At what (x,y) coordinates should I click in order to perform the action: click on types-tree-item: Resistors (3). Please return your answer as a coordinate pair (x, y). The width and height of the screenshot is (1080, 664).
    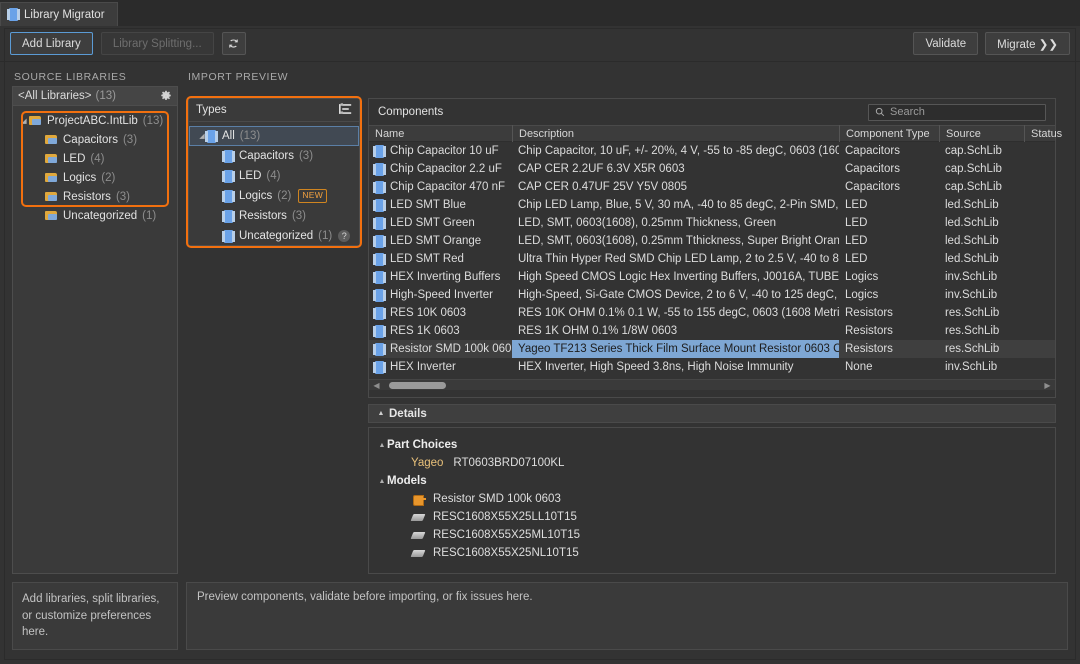
    Looking at the image, I should click on (274, 216).